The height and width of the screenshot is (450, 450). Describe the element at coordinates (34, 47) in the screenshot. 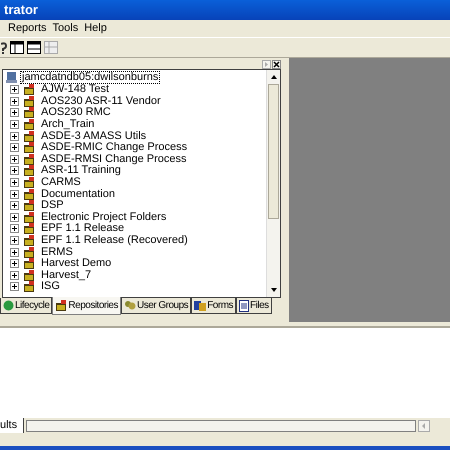

I see `layout-split-icon` at that location.